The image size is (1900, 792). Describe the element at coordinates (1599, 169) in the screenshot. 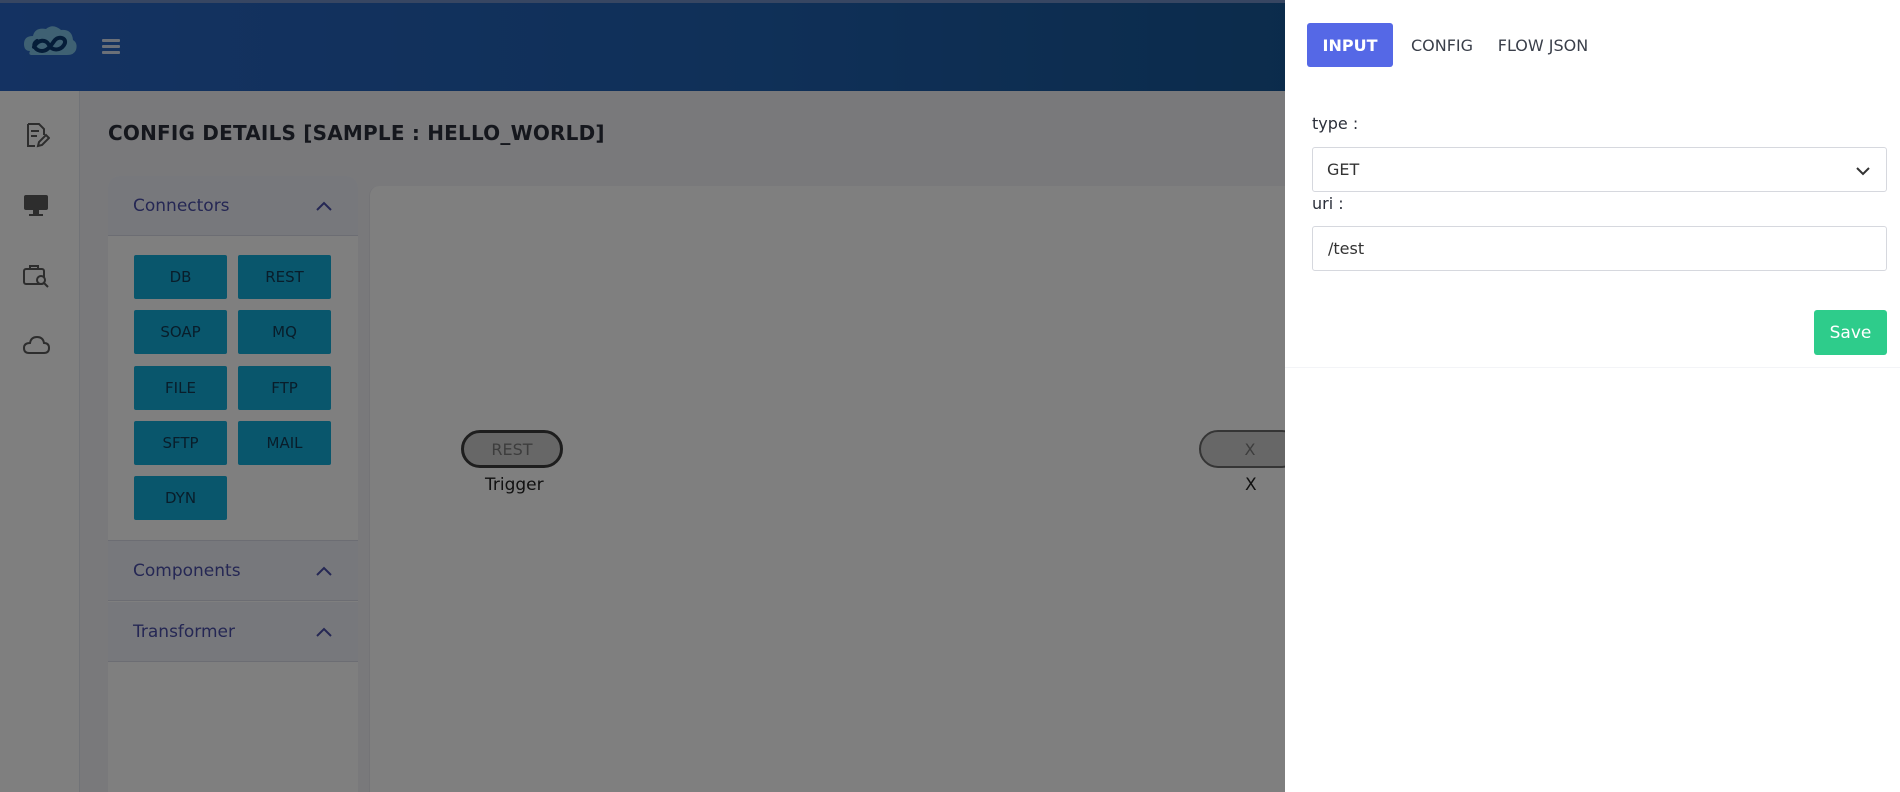

I see `type-select: GET` at that location.